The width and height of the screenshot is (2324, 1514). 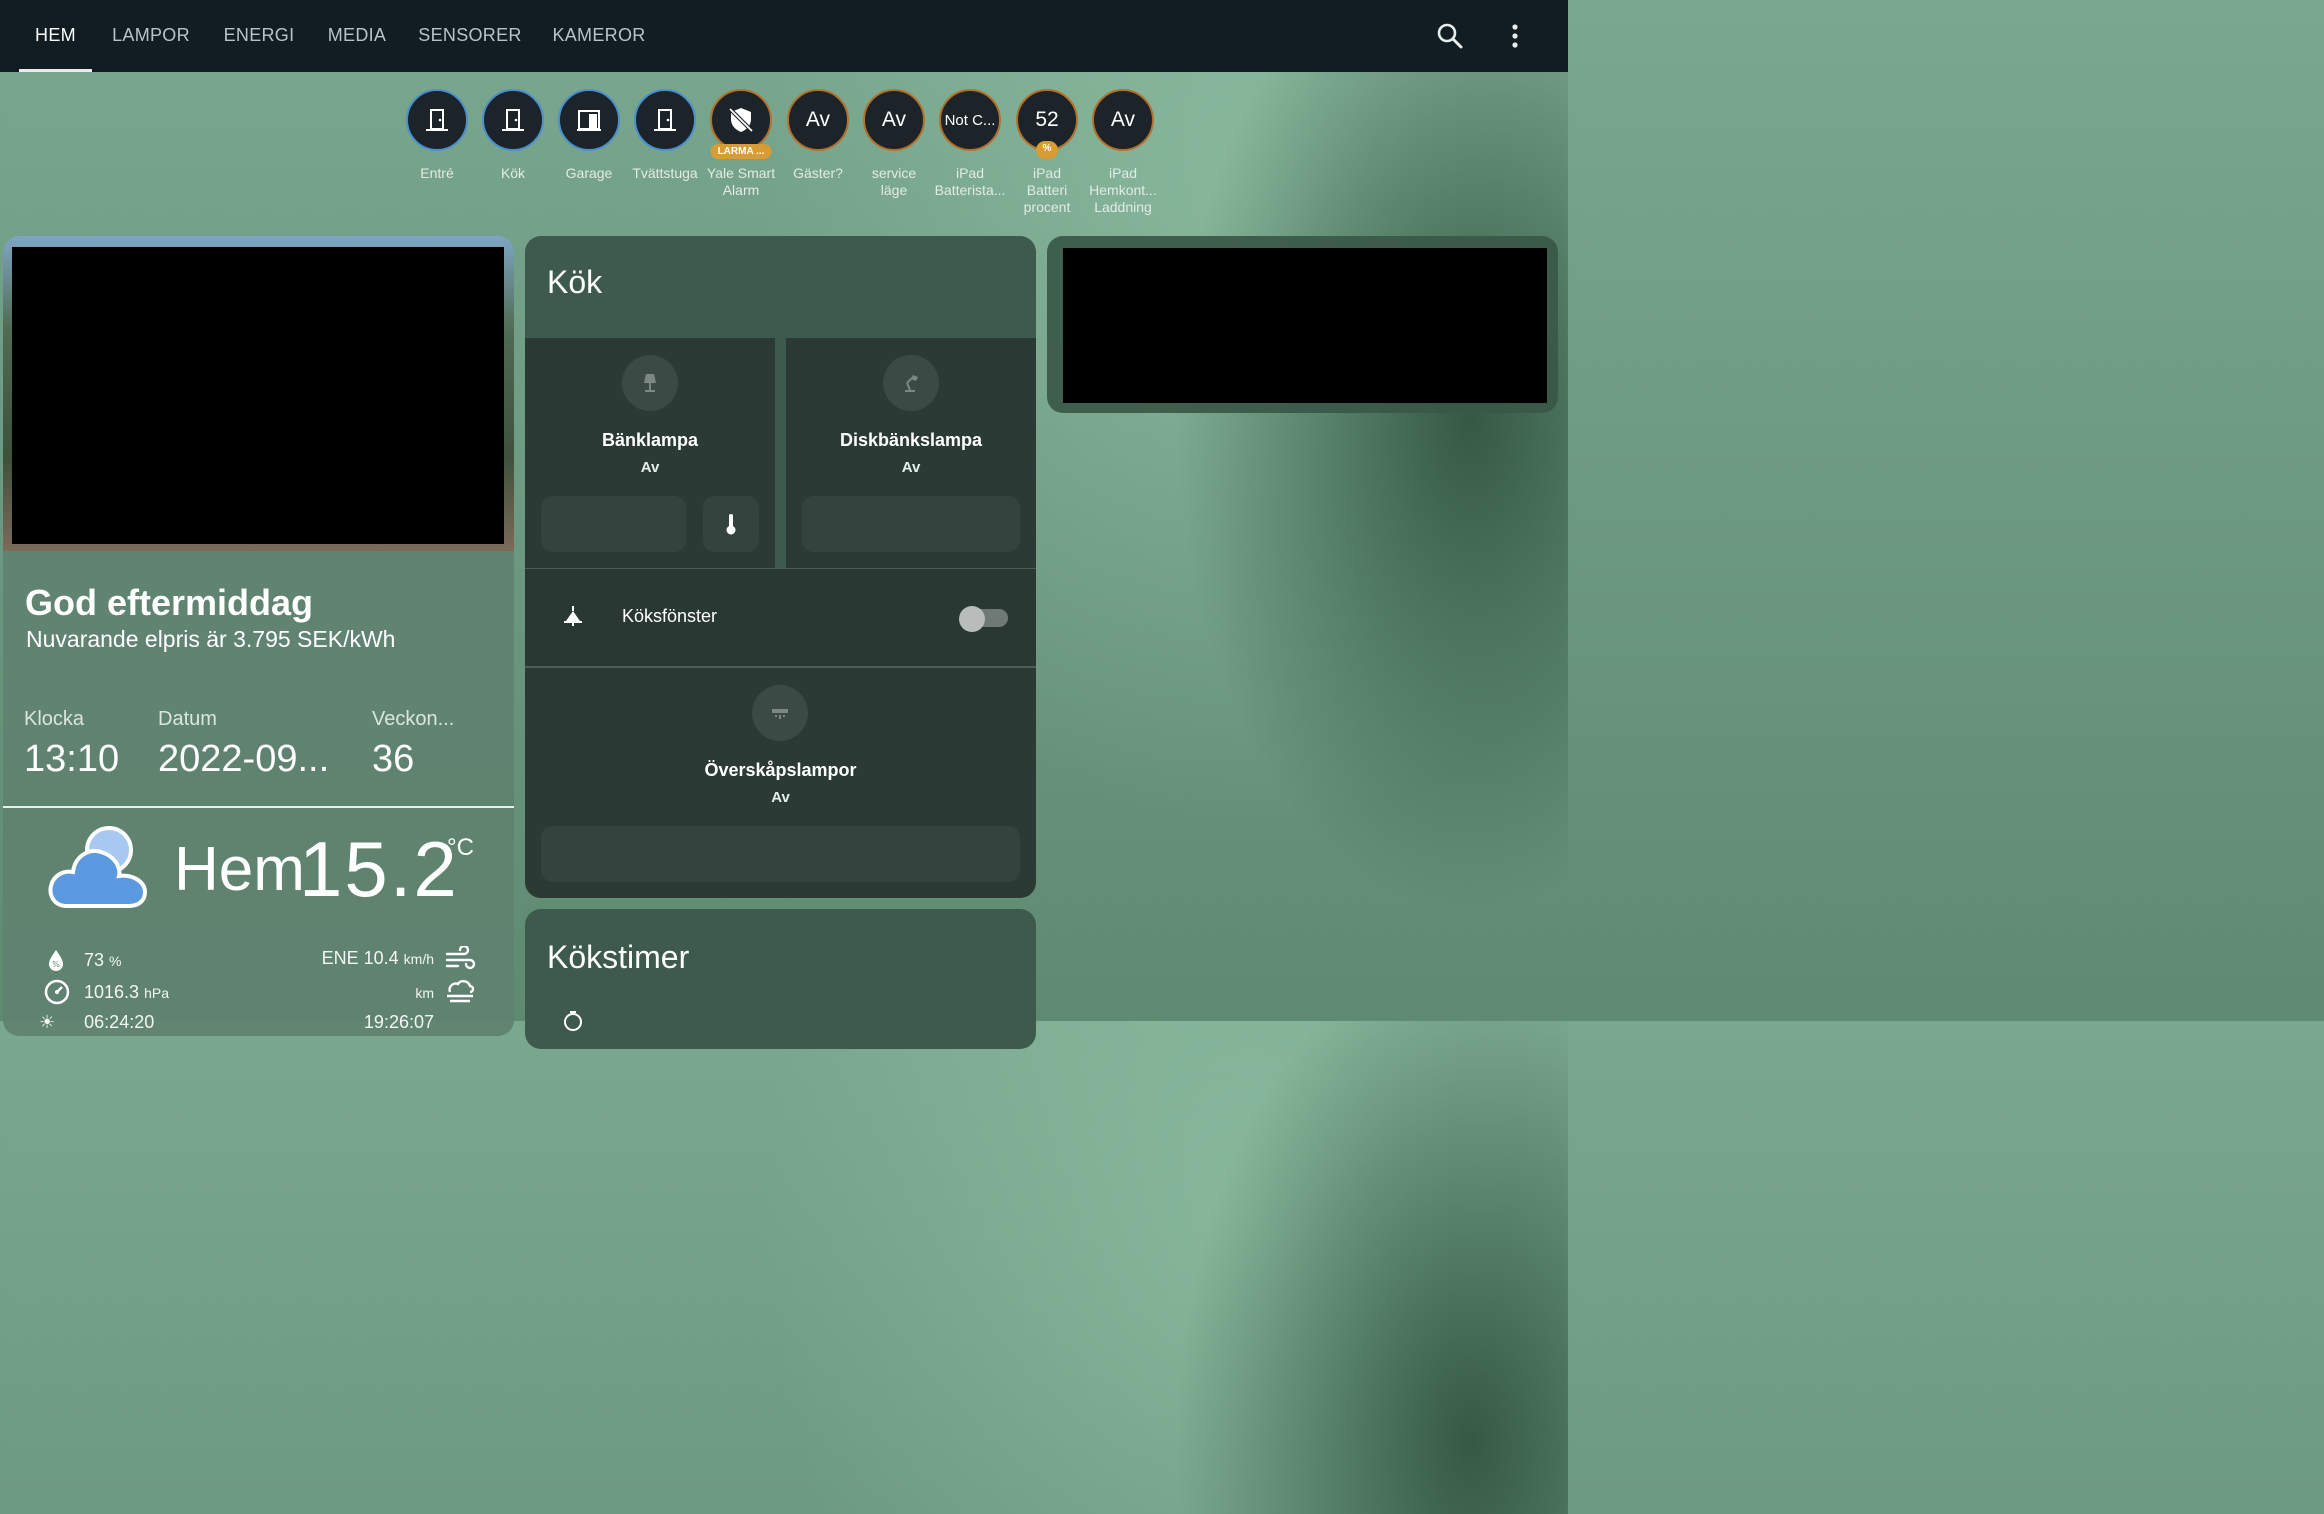 I want to click on badge-yale-alarm: LARMA ... Yale Smart Alarm, so click(x=741, y=144).